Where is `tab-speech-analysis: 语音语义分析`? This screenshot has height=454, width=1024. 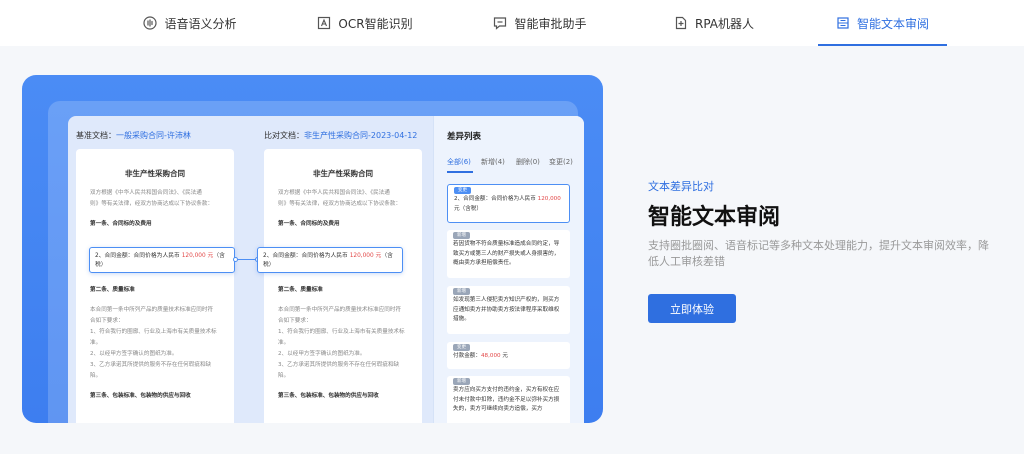
tab-speech-analysis: 语音语义分析 is located at coordinates (190, 23).